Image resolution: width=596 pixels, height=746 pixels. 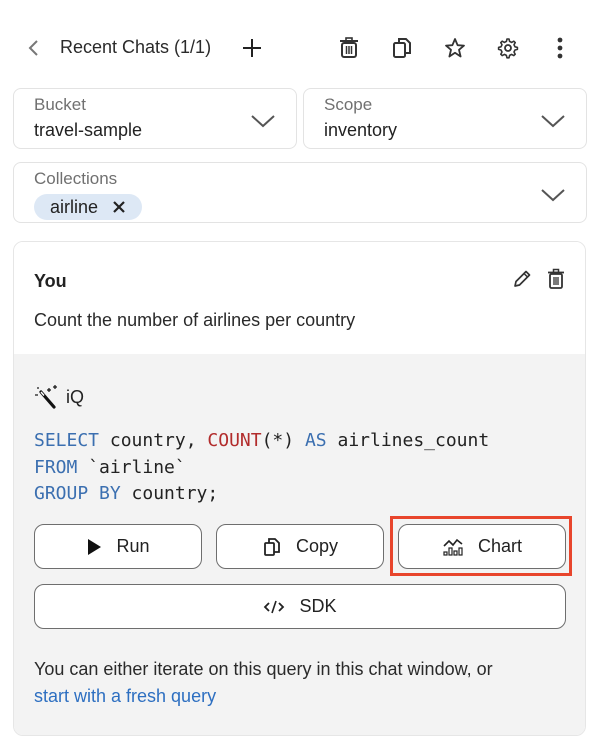 What do you see at coordinates (119, 207) in the screenshot?
I see `close-icon` at bounding box center [119, 207].